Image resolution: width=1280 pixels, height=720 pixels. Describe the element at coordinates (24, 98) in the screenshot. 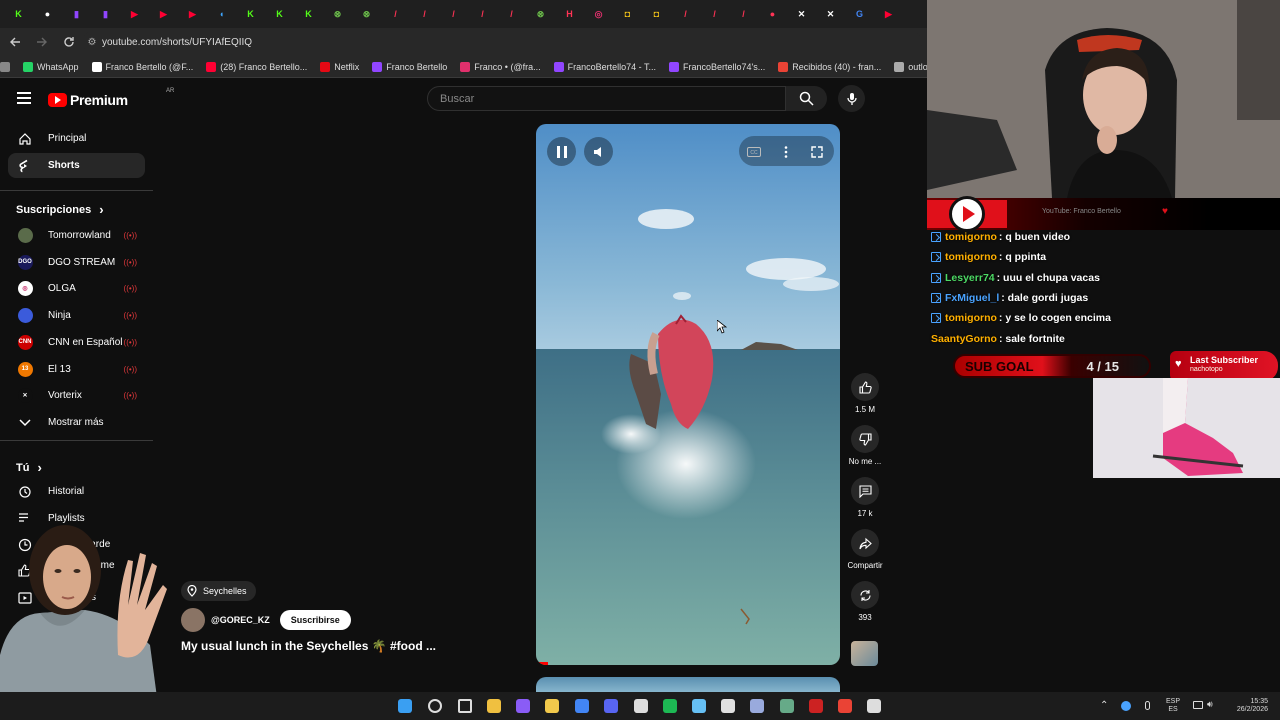

I see `menu-icon` at that location.